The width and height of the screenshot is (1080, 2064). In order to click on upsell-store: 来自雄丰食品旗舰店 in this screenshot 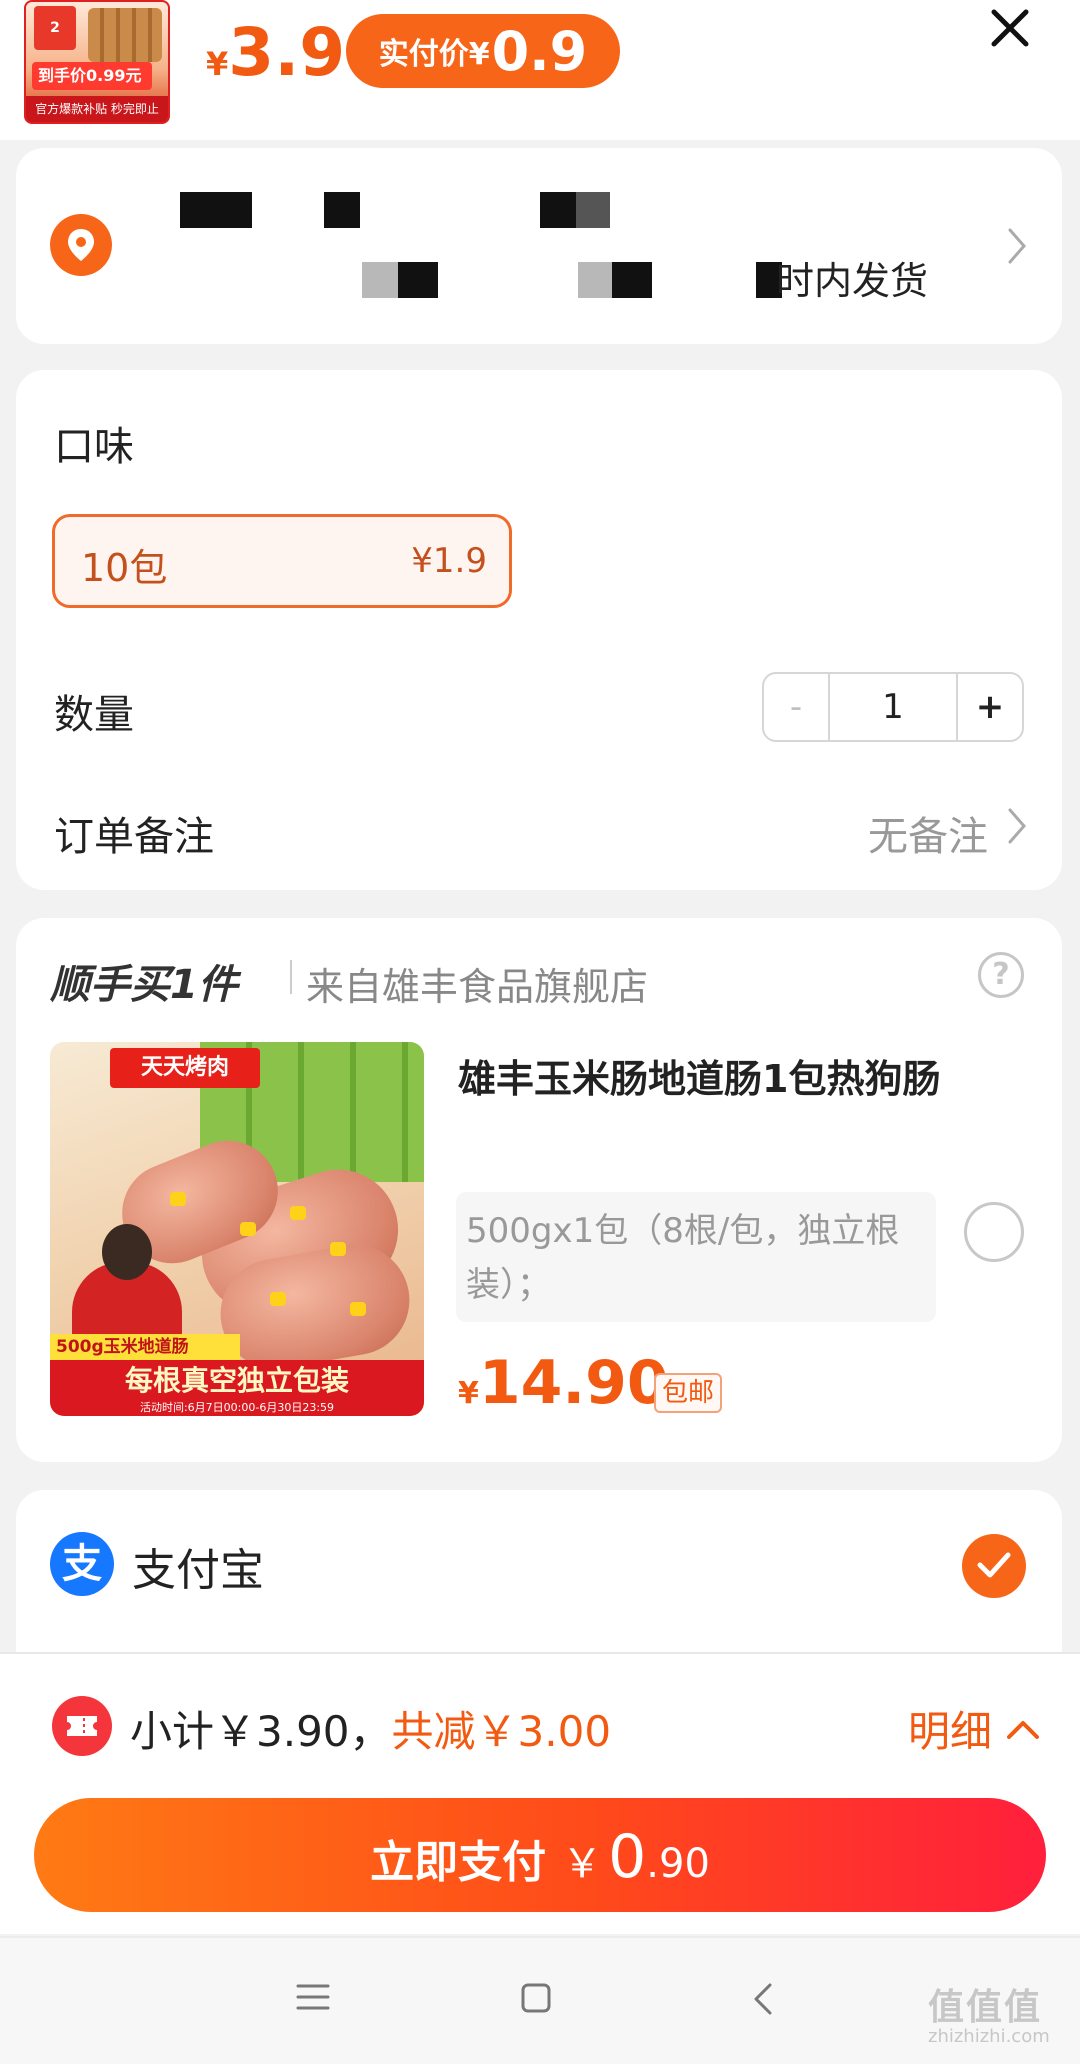, I will do `click(477, 987)`.